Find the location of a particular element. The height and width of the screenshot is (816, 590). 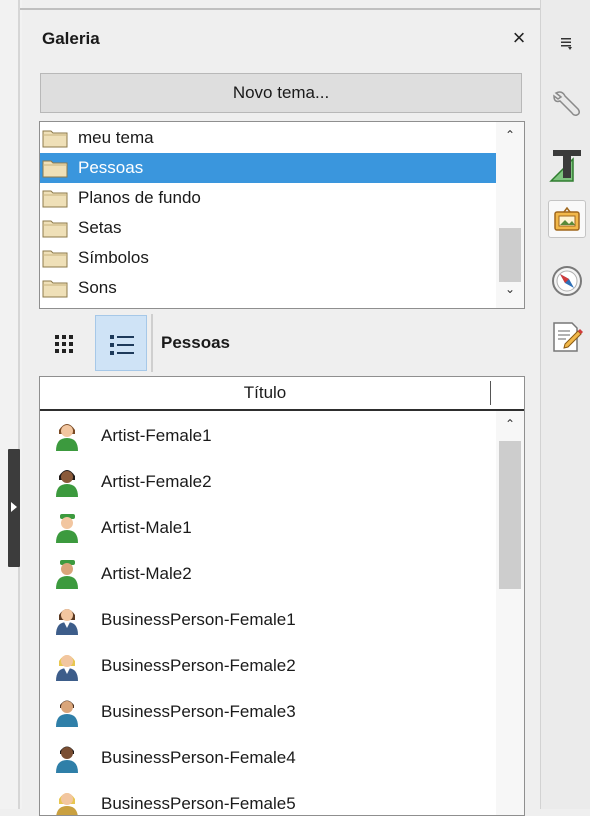

properties-tab is located at coordinates (567, 105).